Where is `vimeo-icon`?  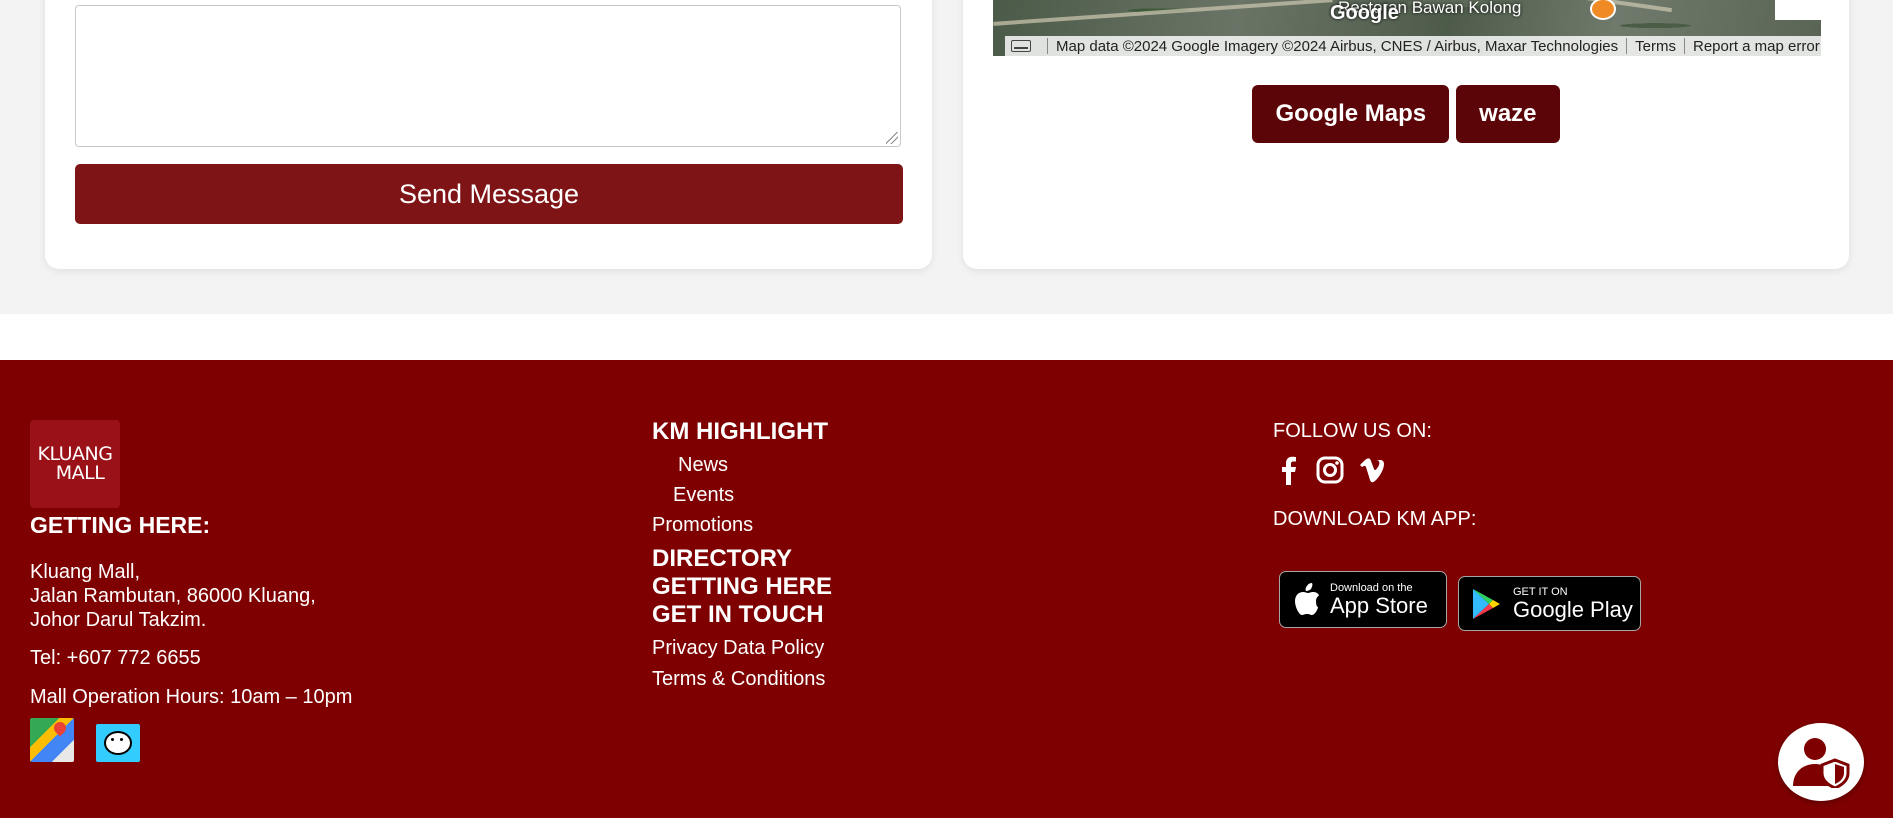
vimeo-icon is located at coordinates (1372, 470).